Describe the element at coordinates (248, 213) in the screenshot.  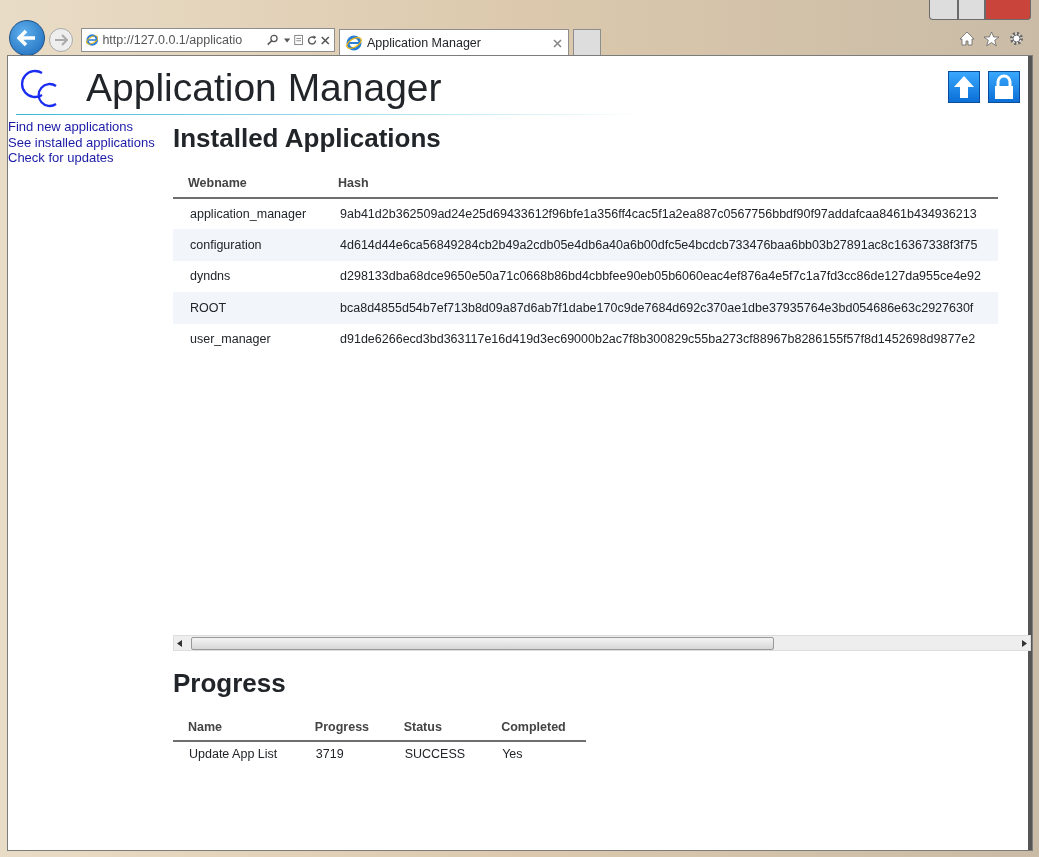
I see `table-cell: application_manager` at that location.